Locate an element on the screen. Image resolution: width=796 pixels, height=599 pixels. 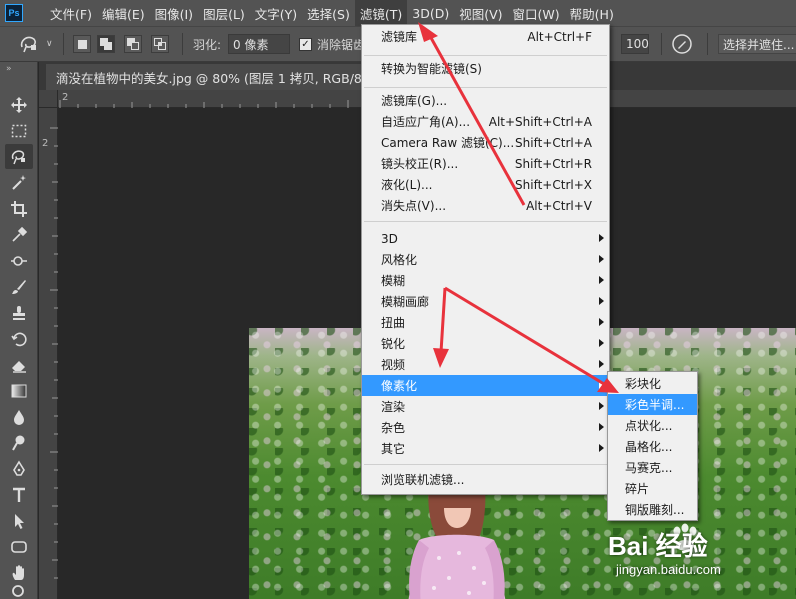
subtract-from-selection-button is located at coordinates (133, 44).